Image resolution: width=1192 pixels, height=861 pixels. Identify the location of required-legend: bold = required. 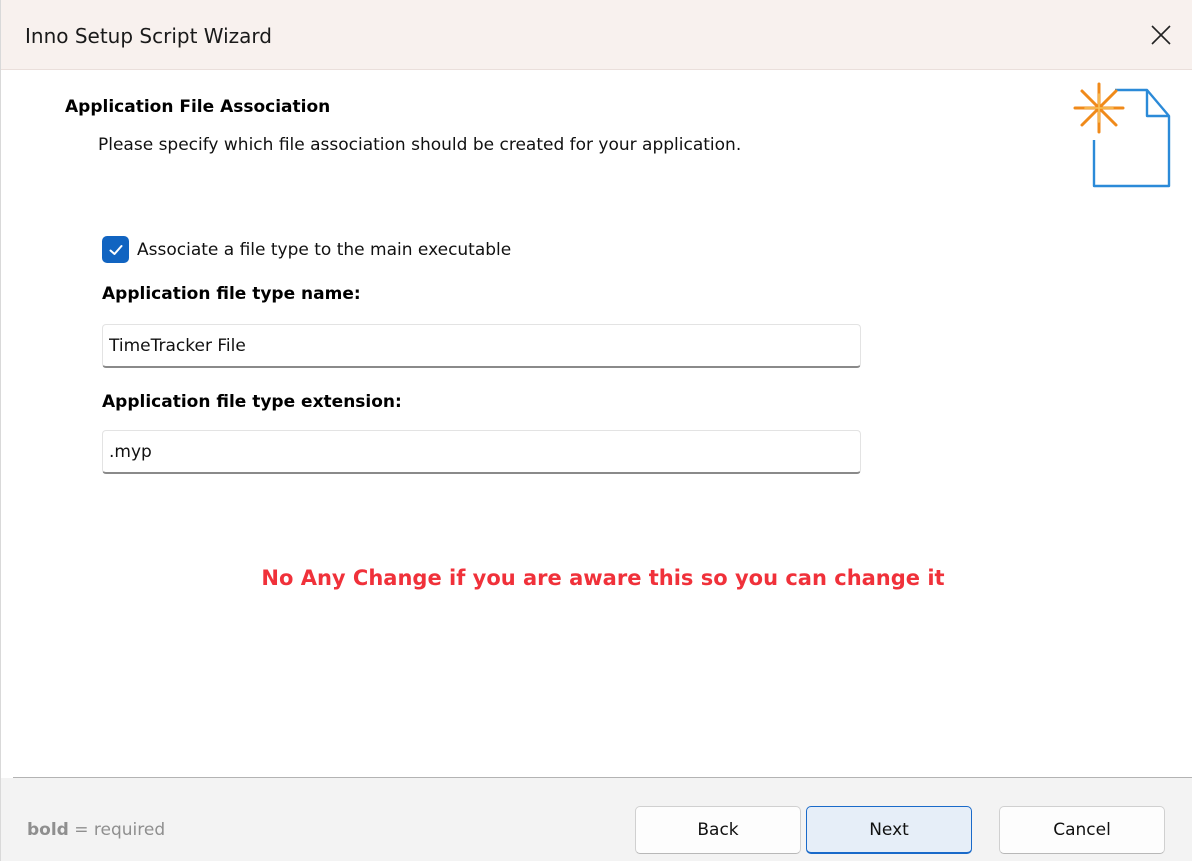
(96, 830).